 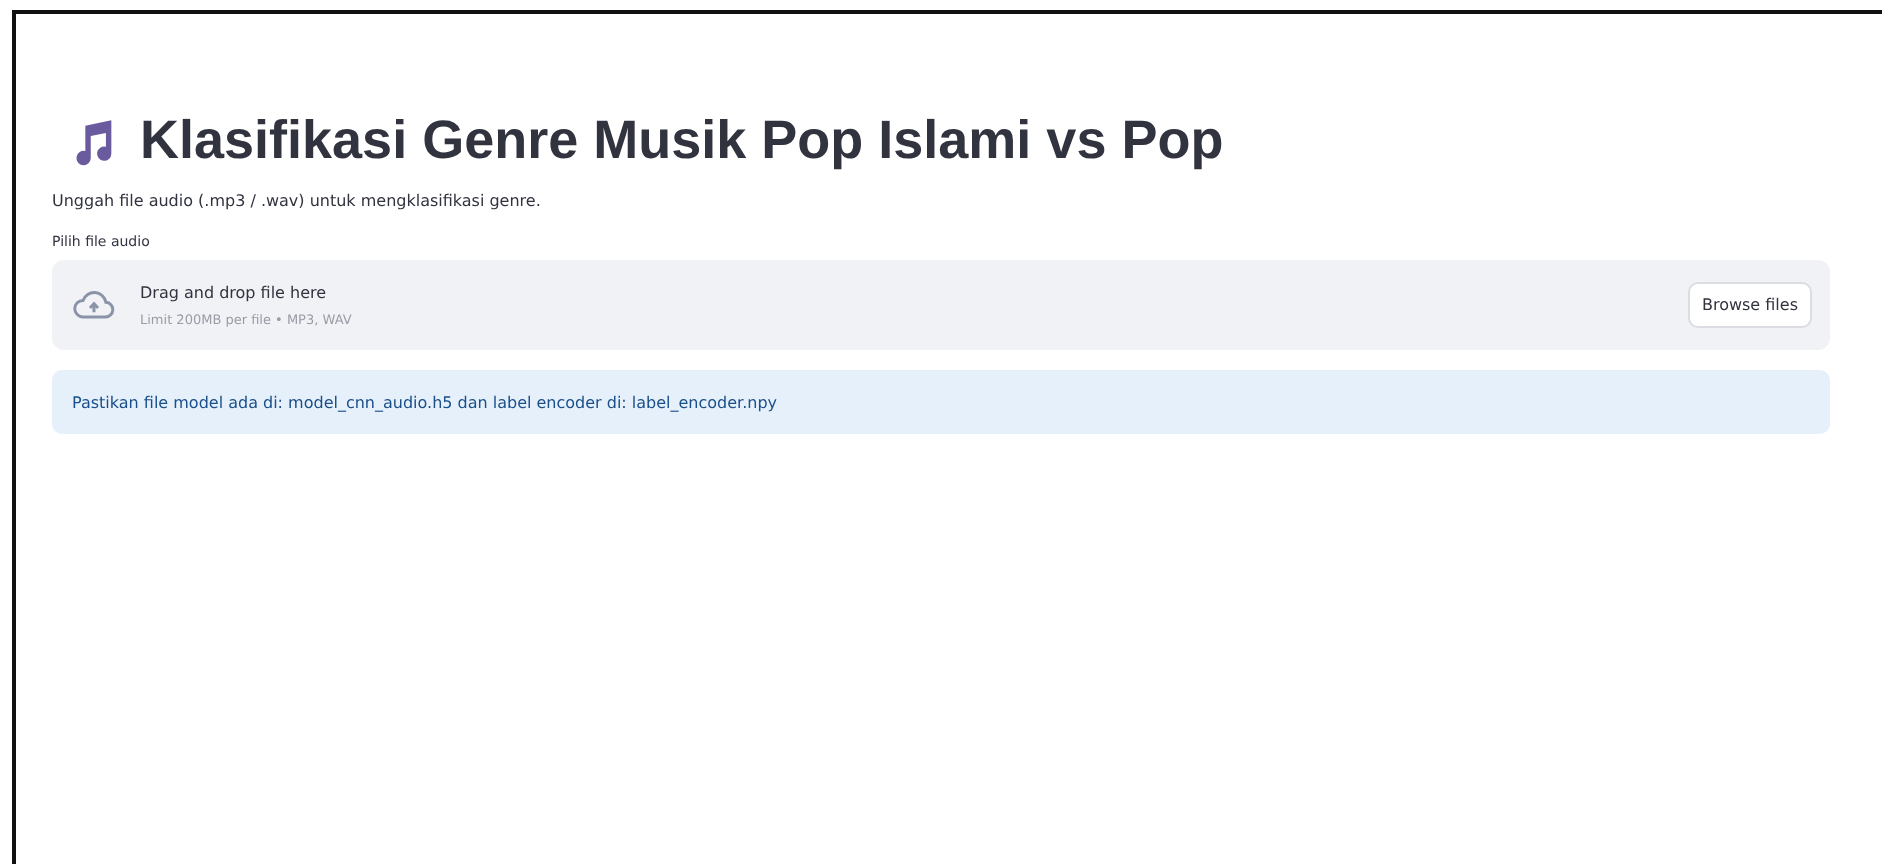 What do you see at coordinates (682, 141) in the screenshot?
I see `page-title: Klasifikasi Genre Musik Pop Islami vs Pop` at bounding box center [682, 141].